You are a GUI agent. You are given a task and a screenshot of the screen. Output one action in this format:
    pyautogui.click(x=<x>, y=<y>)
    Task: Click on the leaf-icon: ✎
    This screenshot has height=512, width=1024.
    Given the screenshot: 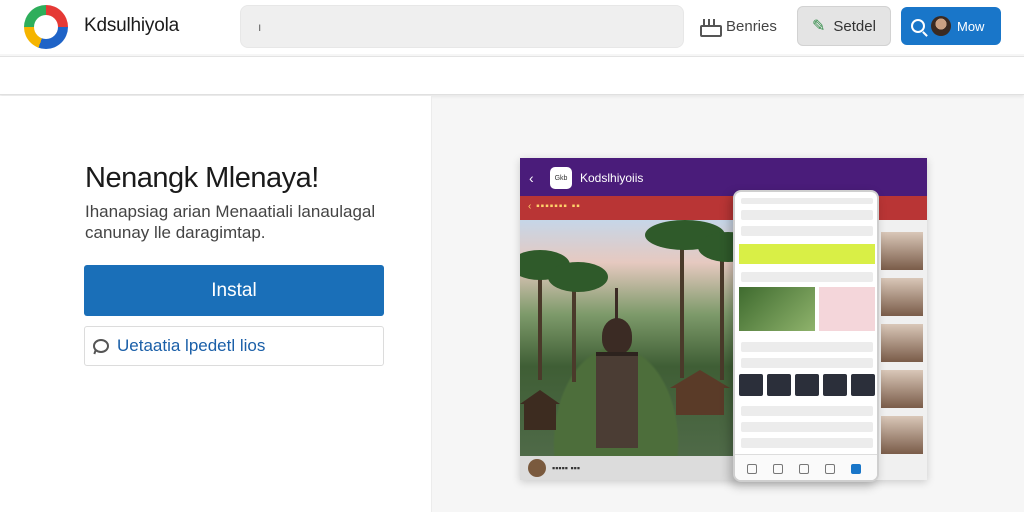 What is the action you would take?
    pyautogui.click(x=819, y=26)
    